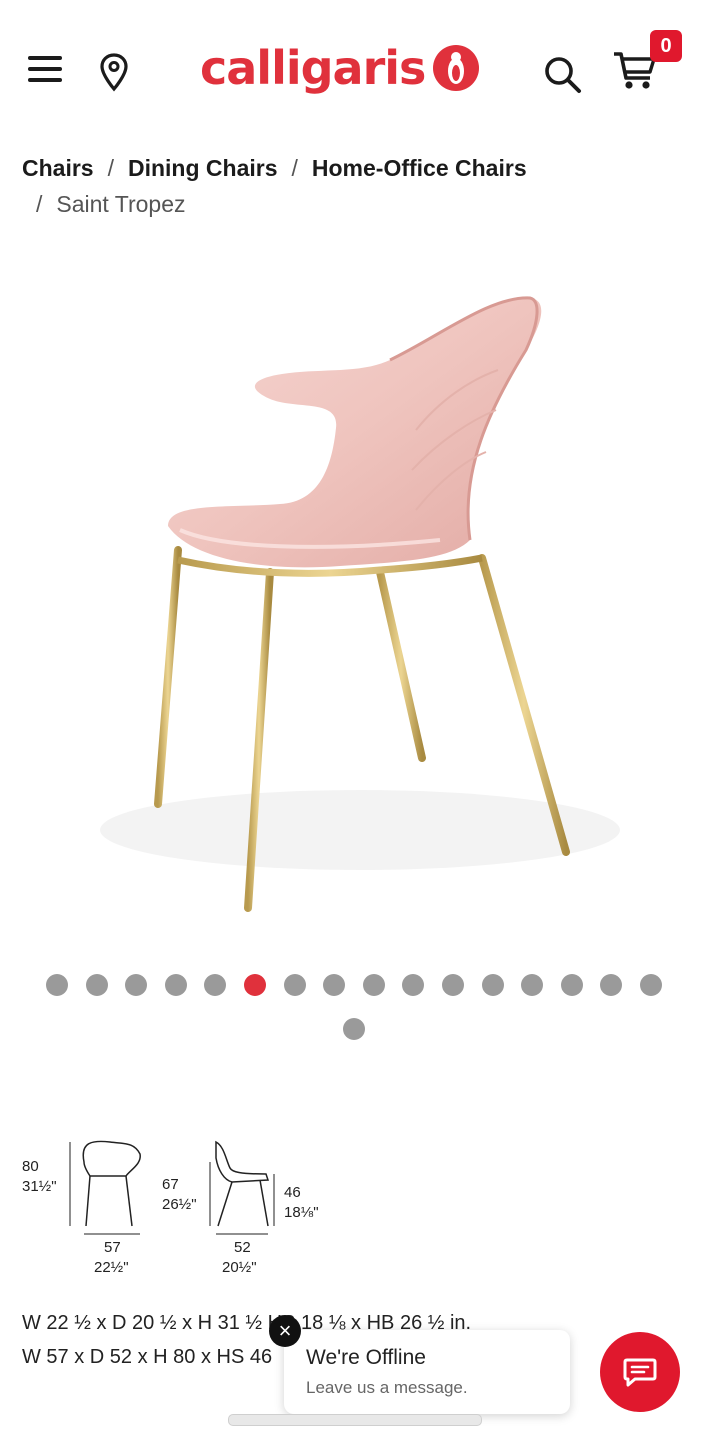  What do you see at coordinates (366, 1357) in the screenshot?
I see `chat-title: We're Offline` at bounding box center [366, 1357].